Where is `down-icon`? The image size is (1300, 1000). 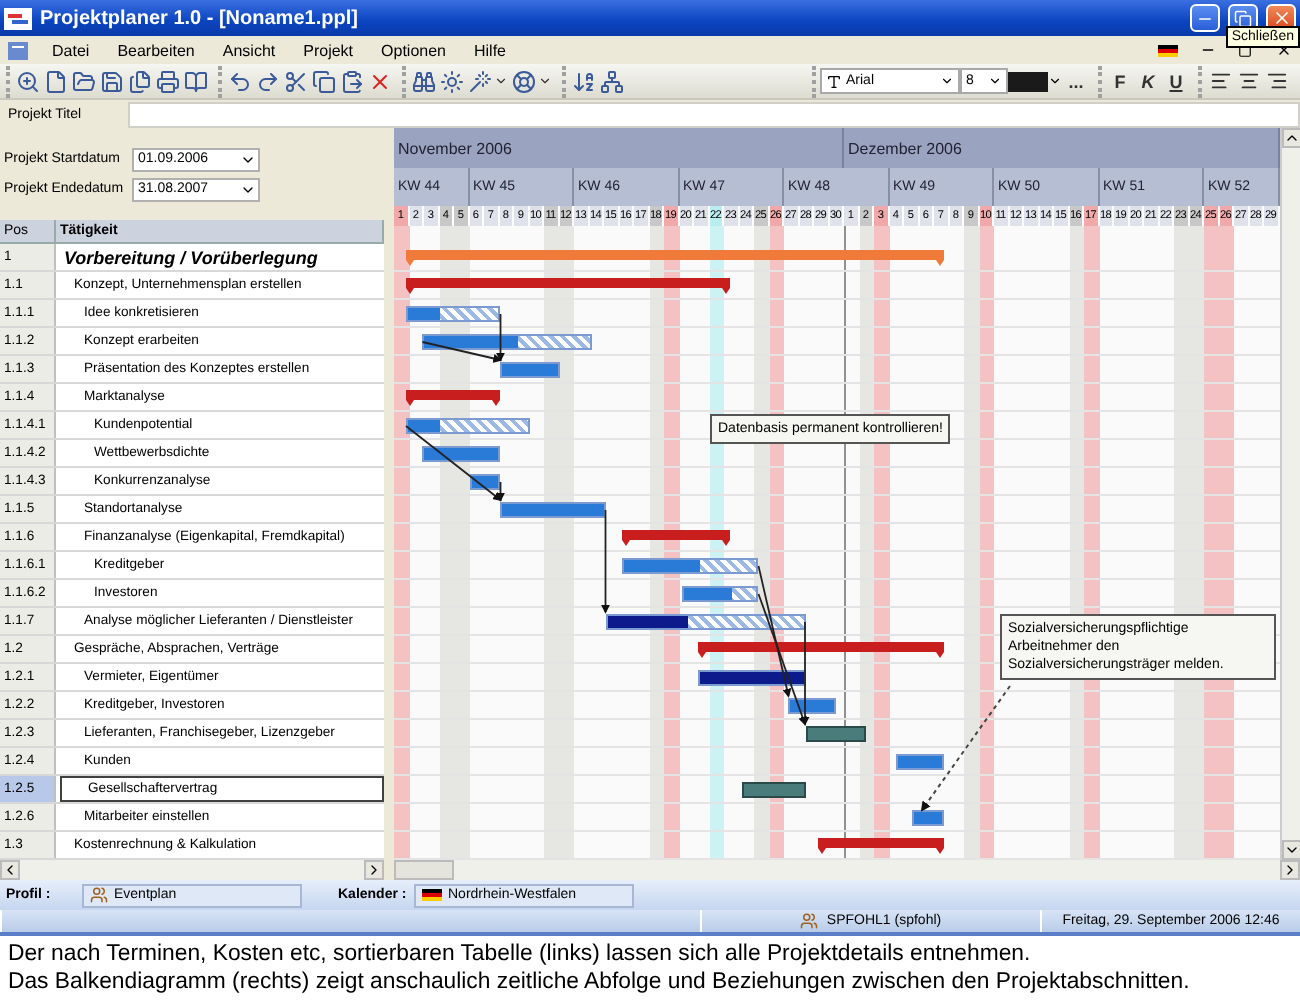
down-icon is located at coordinates (1292, 850).